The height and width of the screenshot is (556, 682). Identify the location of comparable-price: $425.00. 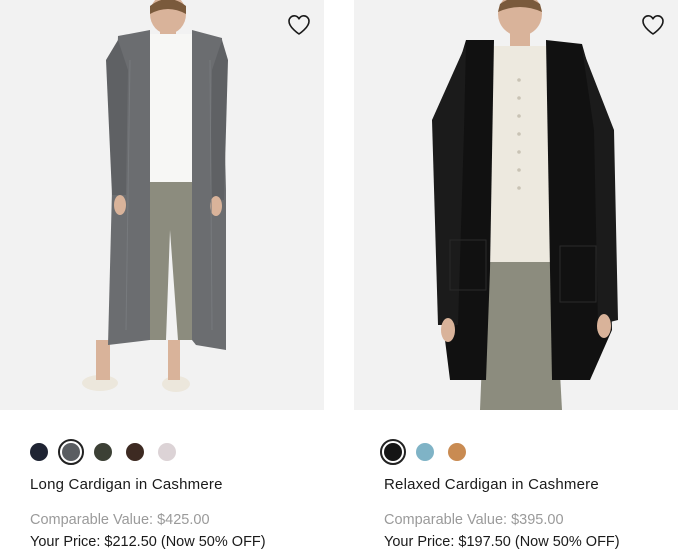
(183, 520).